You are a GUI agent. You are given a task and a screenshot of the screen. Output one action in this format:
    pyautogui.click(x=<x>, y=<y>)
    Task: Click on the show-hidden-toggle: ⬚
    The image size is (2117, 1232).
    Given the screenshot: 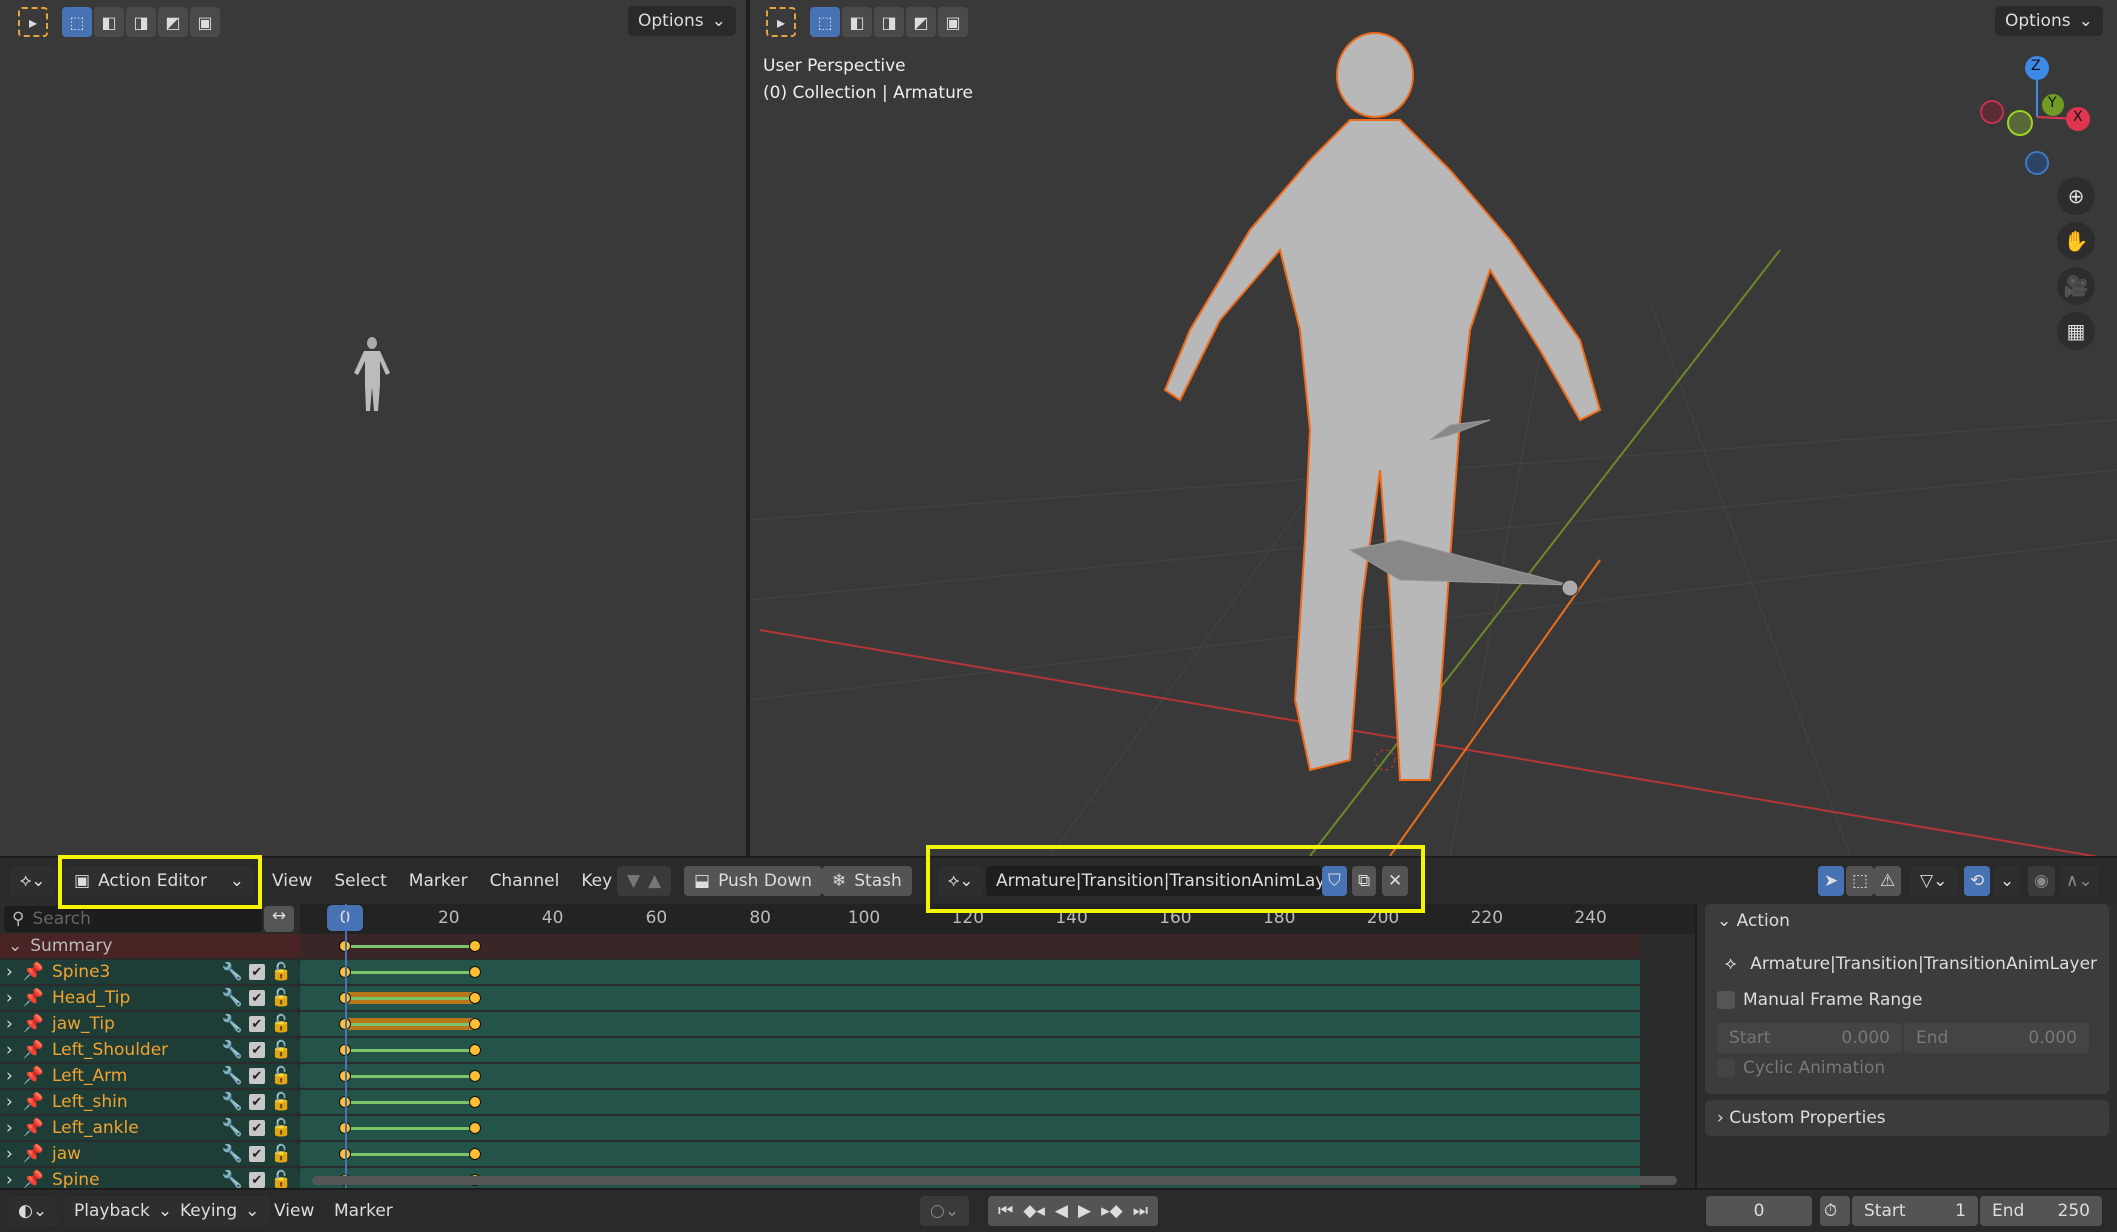 What is the action you would take?
    pyautogui.click(x=1860, y=881)
    